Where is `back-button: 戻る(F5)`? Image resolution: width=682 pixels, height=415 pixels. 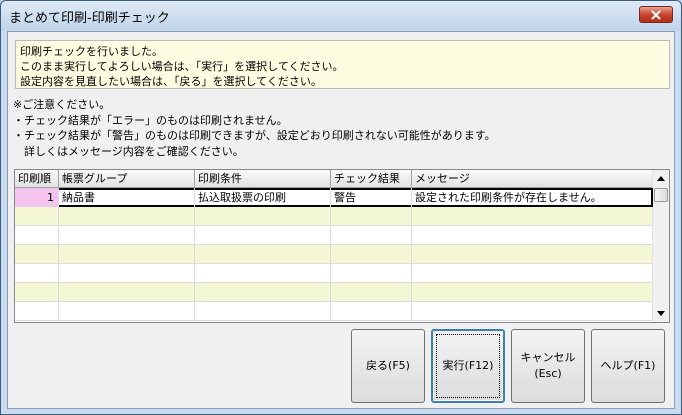
back-button: 戻る(F5) is located at coordinates (388, 366).